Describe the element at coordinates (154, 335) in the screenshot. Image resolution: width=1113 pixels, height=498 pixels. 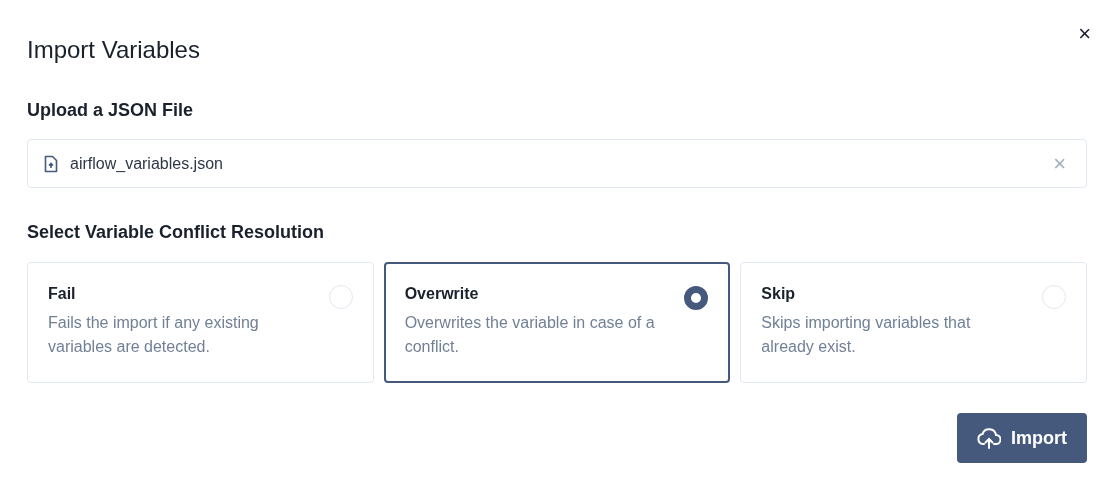
I see `option-description: Fails the import if any existing variables are detected.` at that location.